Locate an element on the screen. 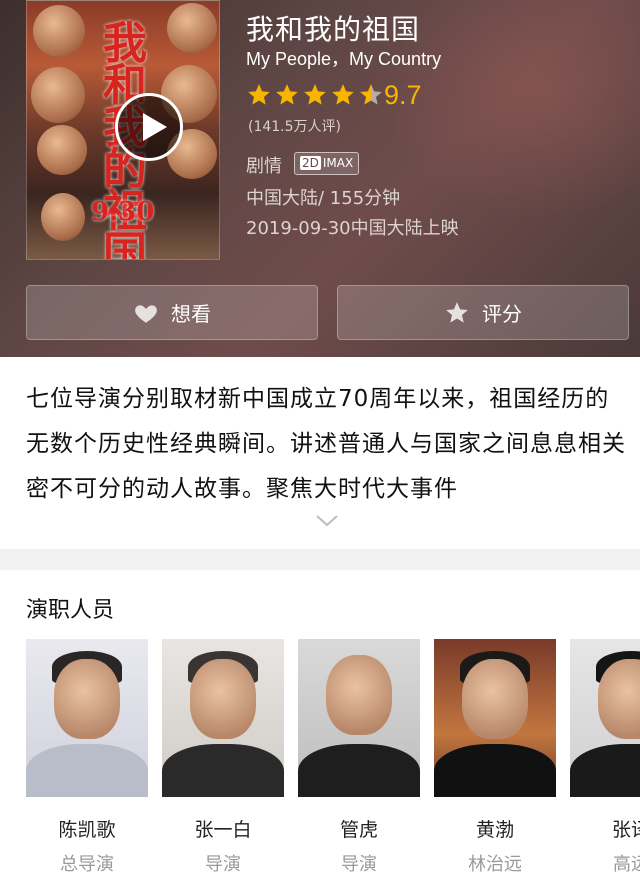 The width and height of the screenshot is (640, 885). movie-genre: 剧情 is located at coordinates (264, 166).